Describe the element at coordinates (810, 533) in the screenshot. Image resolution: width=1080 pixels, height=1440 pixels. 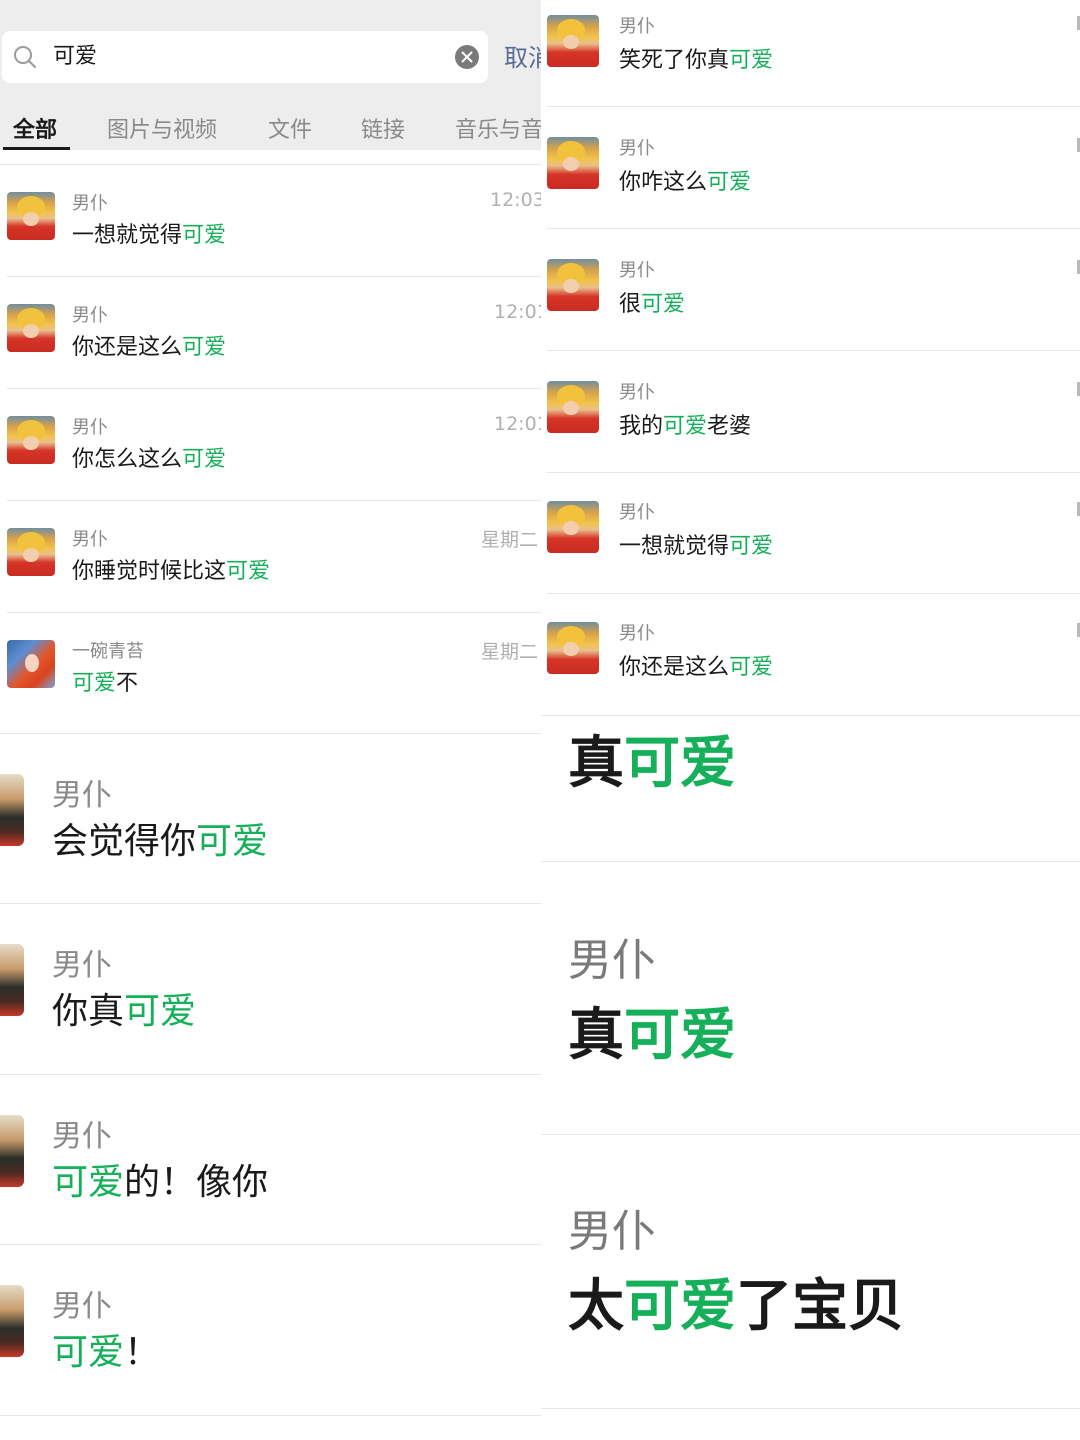
I see `result-row: 男仆 一想就觉得可爱` at that location.